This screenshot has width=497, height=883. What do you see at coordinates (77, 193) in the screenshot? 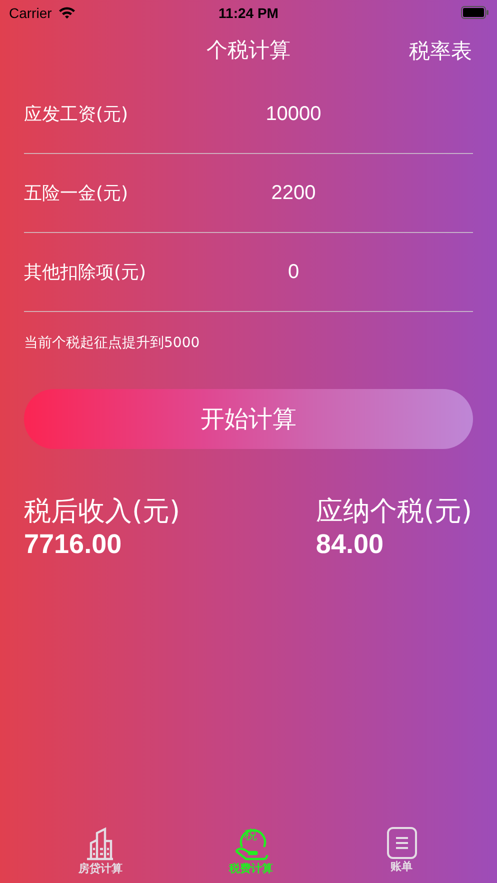
I see `field-label: 五险一金(元)` at bounding box center [77, 193].